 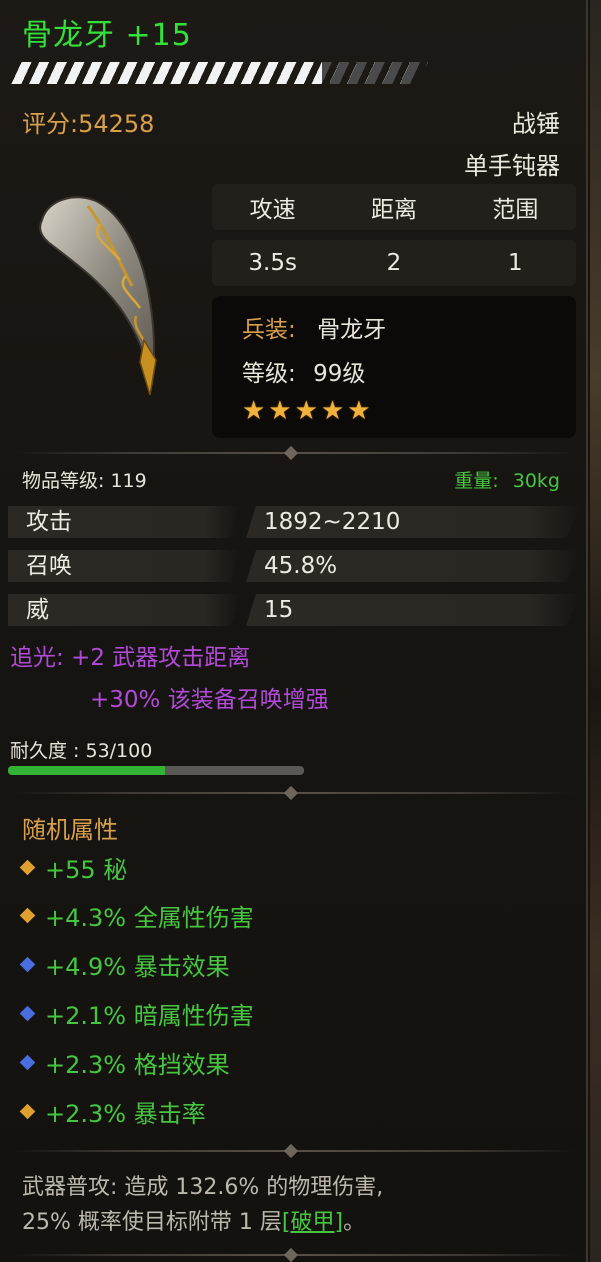 What do you see at coordinates (152, 1222) in the screenshot?
I see `description-text: 25% 概率使目标附带 1 层` at bounding box center [152, 1222].